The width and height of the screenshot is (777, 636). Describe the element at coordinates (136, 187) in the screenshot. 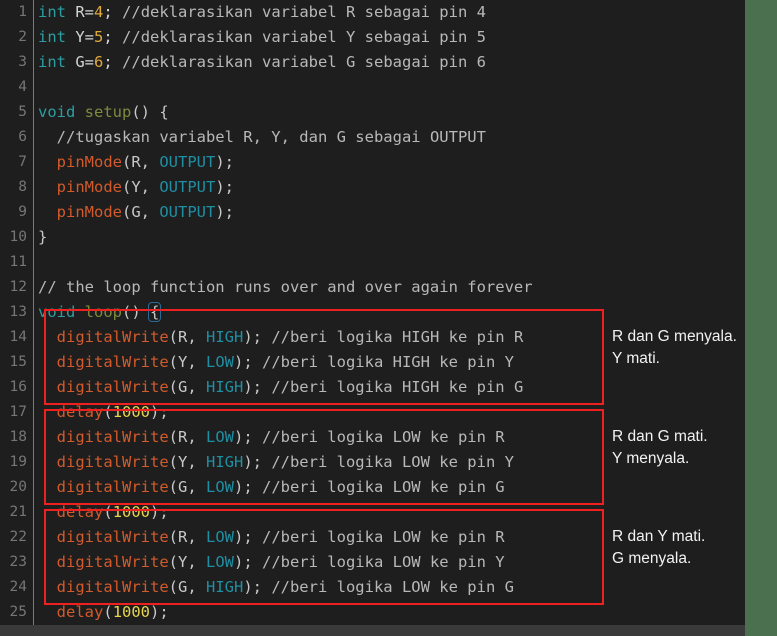

I see `code-text: pinMode(Y, OUTPUT);` at that location.